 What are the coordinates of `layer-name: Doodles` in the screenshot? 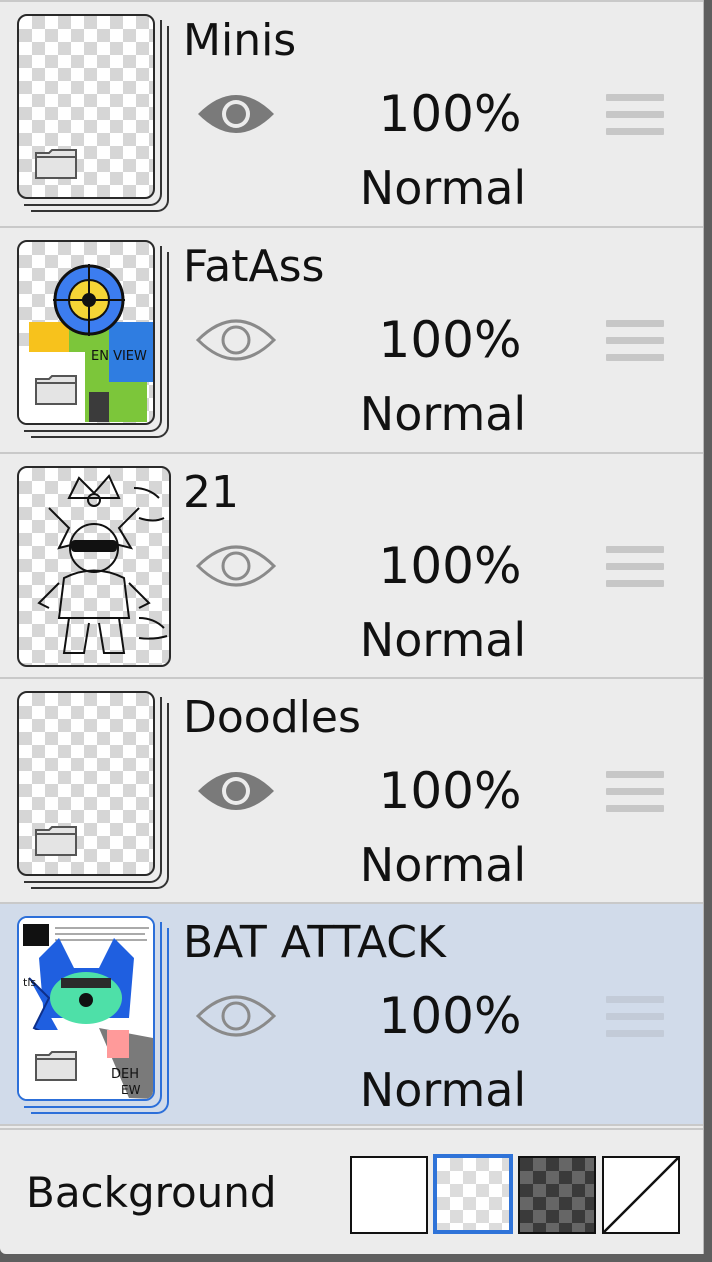 It's located at (272, 718).